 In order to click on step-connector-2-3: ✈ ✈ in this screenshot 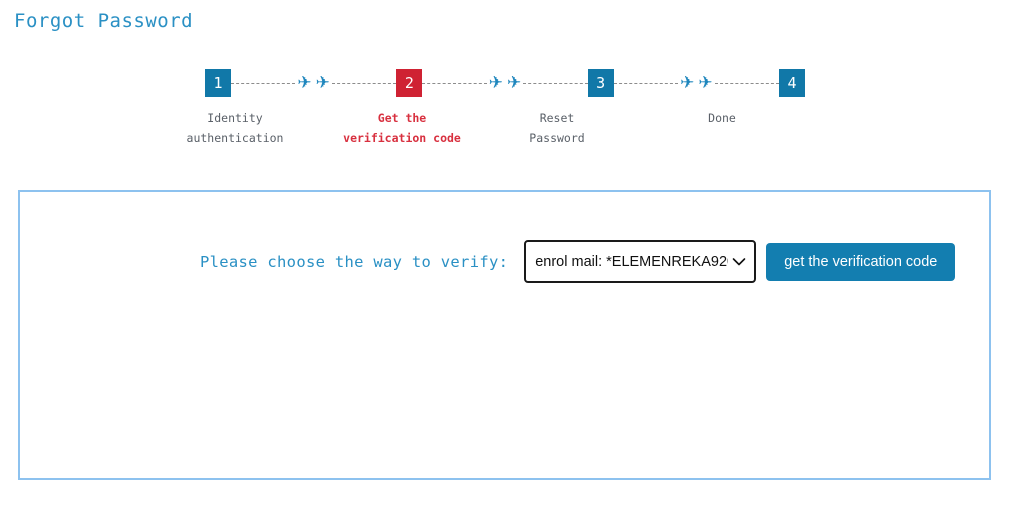, I will do `click(505, 83)`.